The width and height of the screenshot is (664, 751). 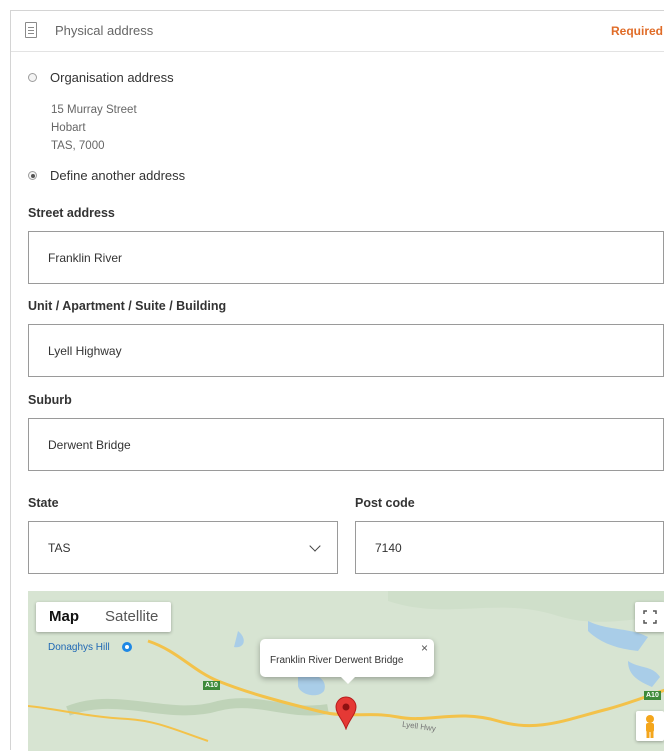 What do you see at coordinates (68, 128) in the screenshot?
I see `organisation-address-line: Hobart` at bounding box center [68, 128].